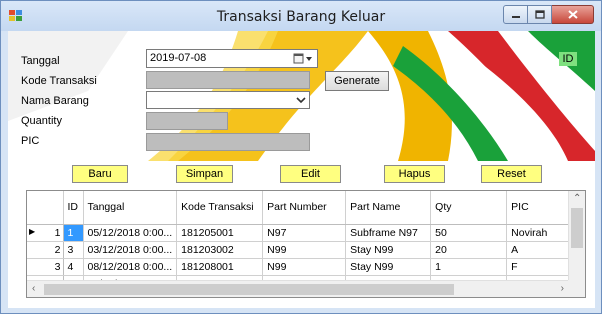 The height and width of the screenshot is (314, 602). I want to click on chevron-down-icon, so click(301, 100).